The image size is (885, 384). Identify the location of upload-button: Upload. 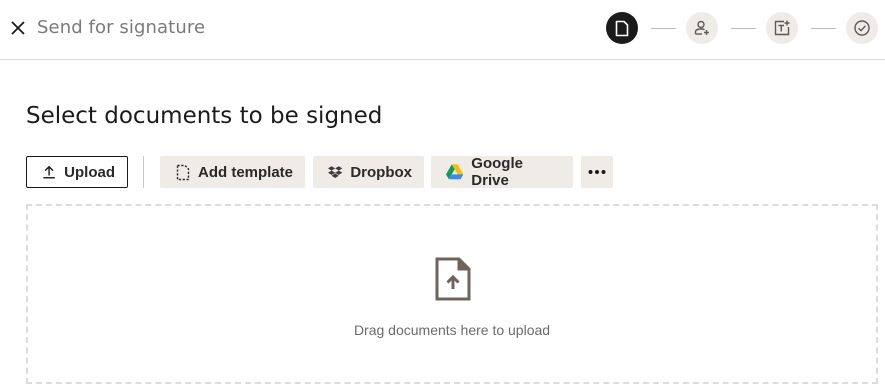
(77, 172).